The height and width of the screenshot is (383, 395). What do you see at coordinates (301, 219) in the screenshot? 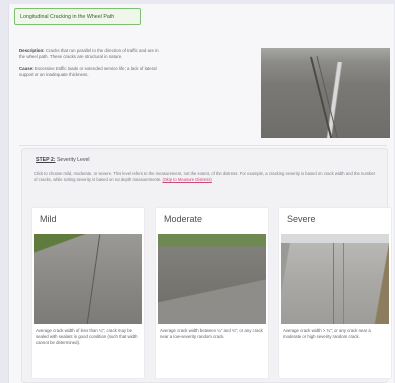
I see `severity-title: Severe` at bounding box center [301, 219].